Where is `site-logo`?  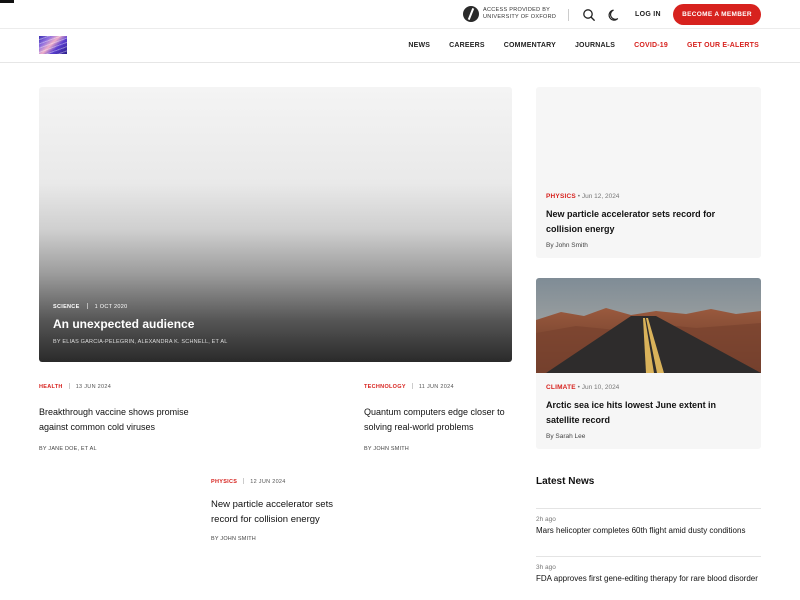 site-logo is located at coordinates (53, 45).